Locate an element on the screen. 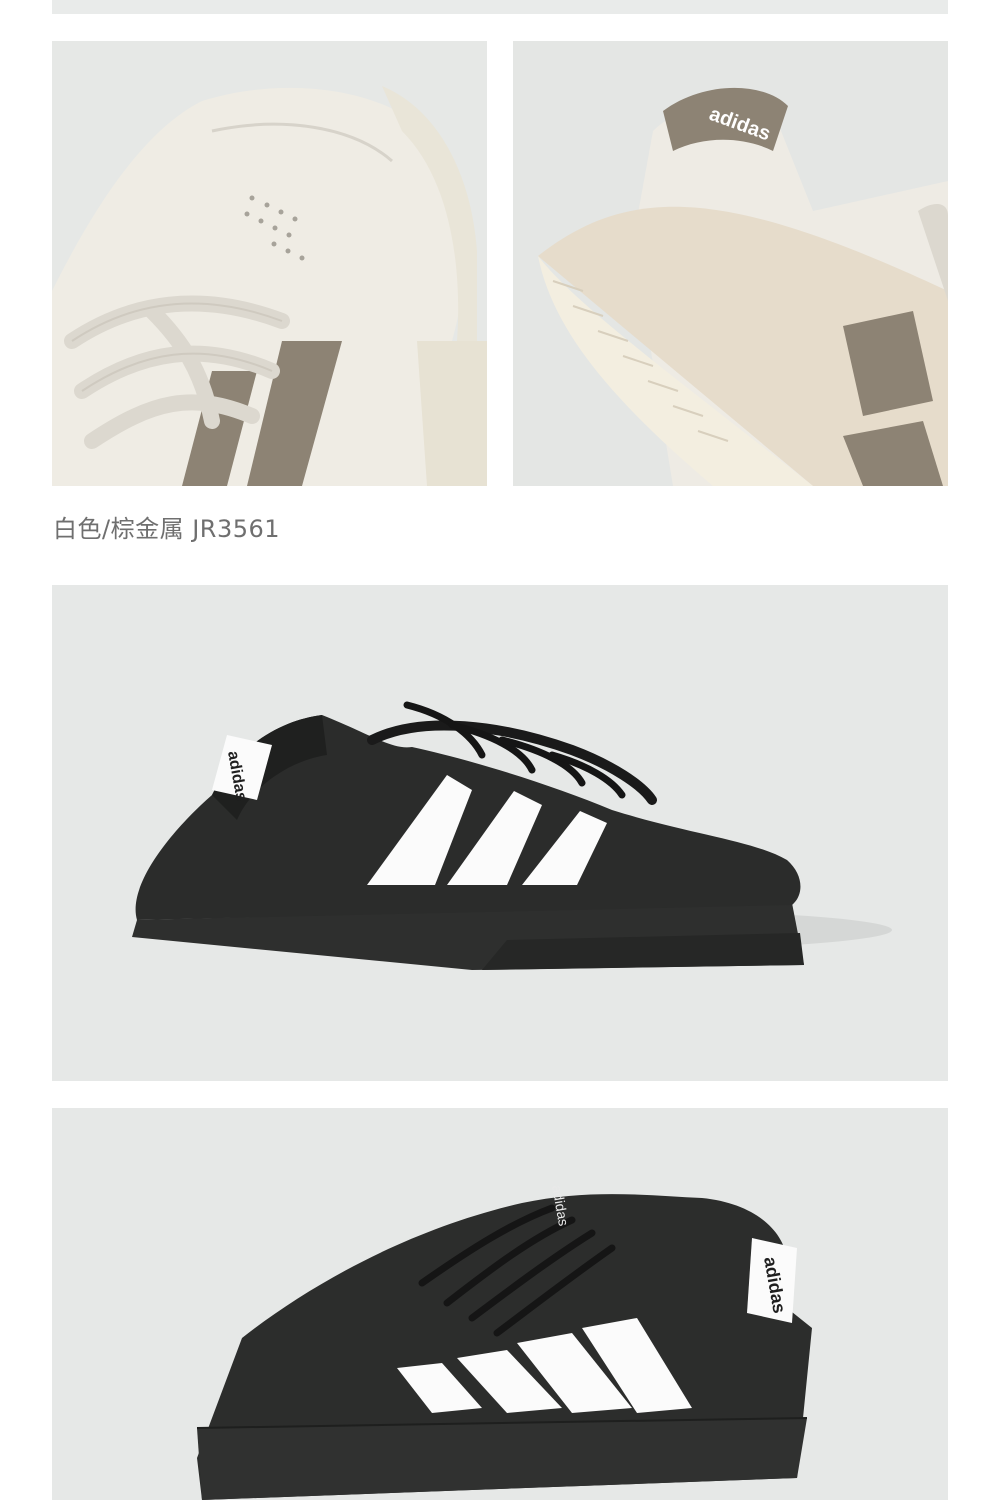 The height and width of the screenshot is (1500, 1000). sneaker-side-icon: adidas is located at coordinates (512, 835).